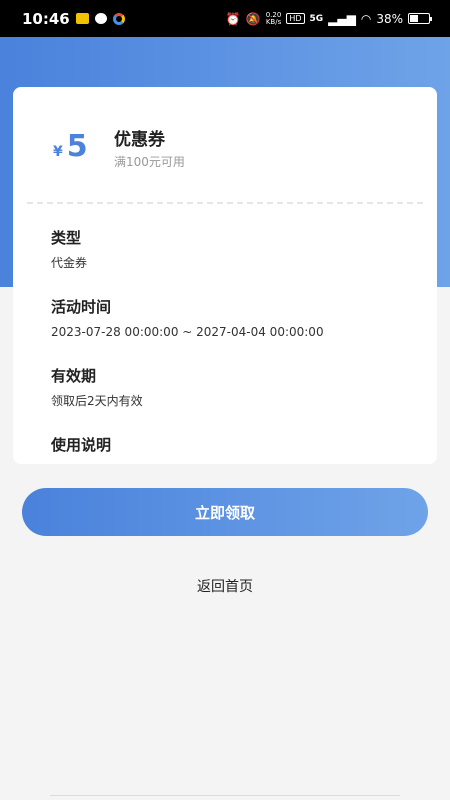 The height and width of the screenshot is (800, 450). What do you see at coordinates (69, 263) in the screenshot?
I see `info-value: 代金券` at bounding box center [69, 263].